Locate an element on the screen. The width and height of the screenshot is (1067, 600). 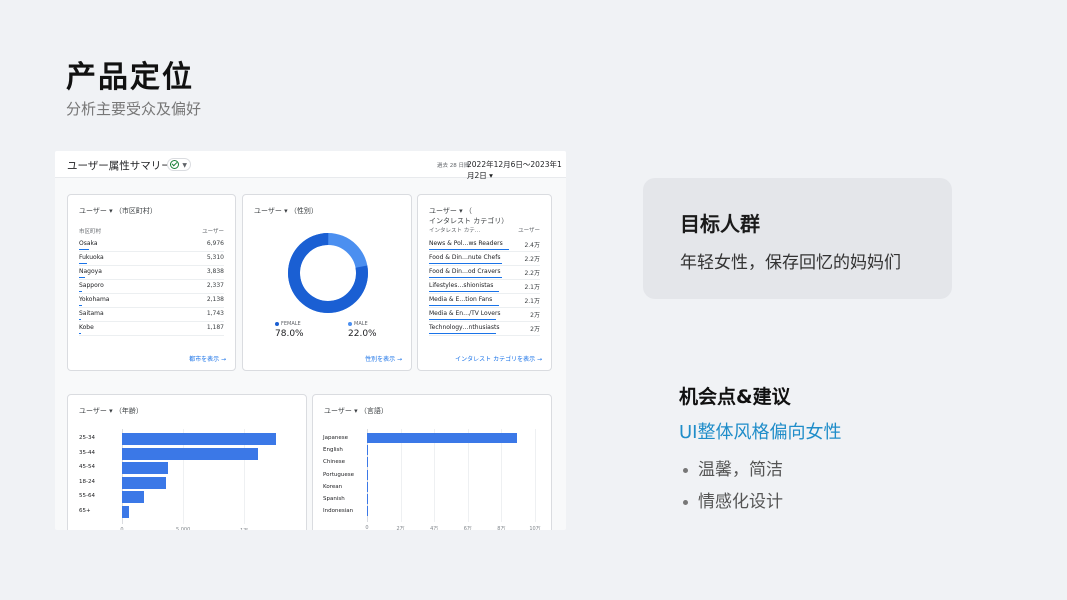
category-label: Korean is located at coordinates (333, 486).